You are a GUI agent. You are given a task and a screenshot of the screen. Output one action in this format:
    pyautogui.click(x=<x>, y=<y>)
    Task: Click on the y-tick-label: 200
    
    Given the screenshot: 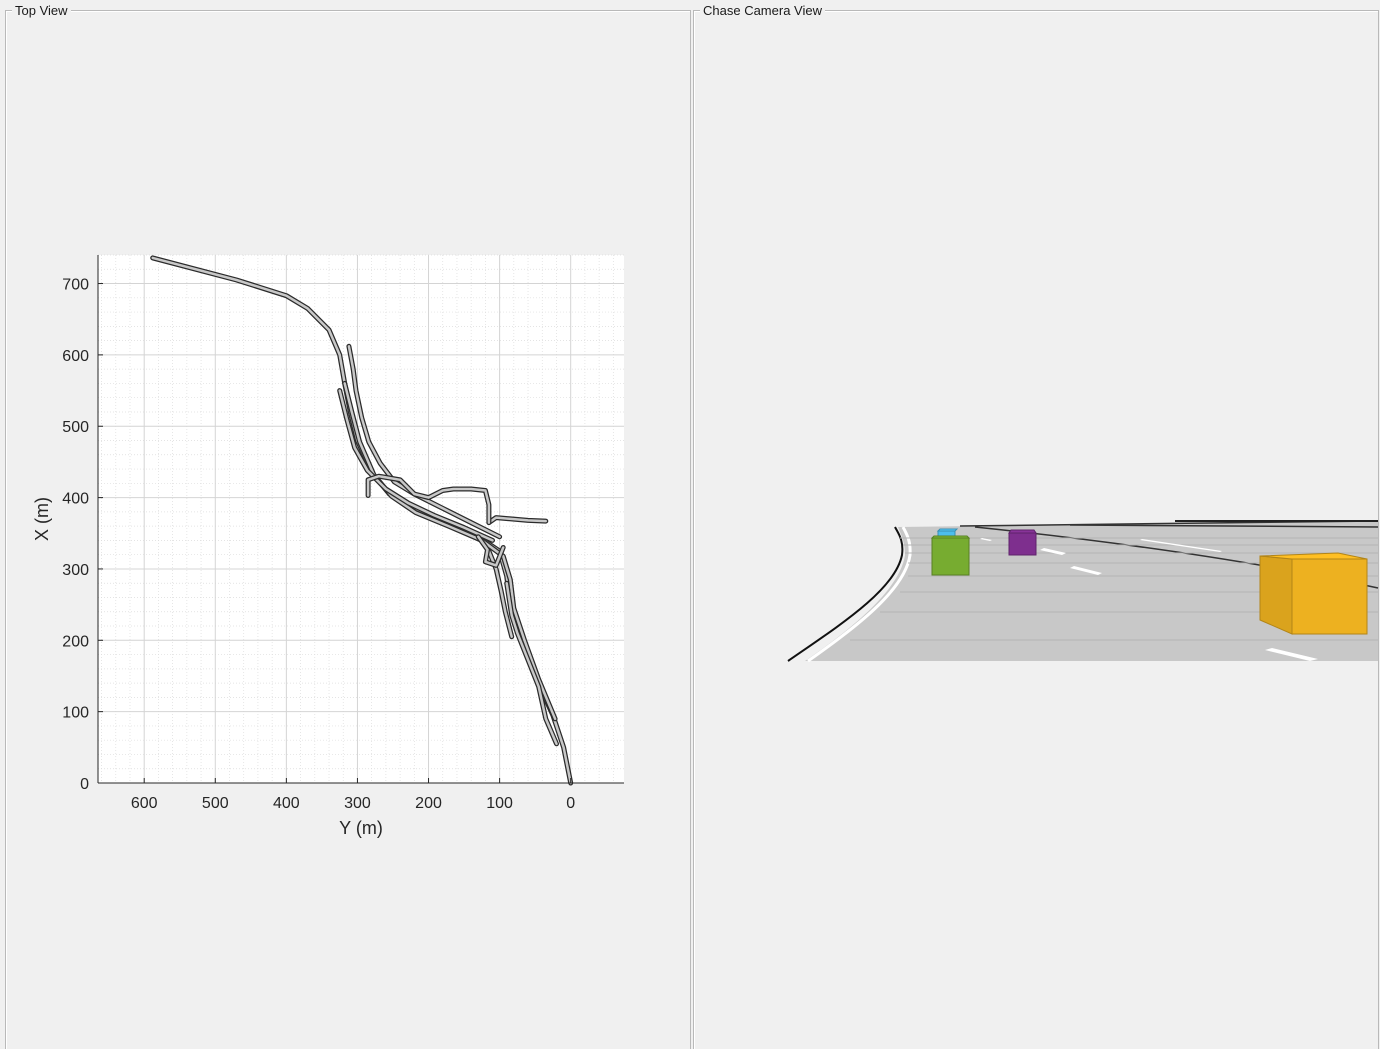 What is the action you would take?
    pyautogui.click(x=75, y=641)
    